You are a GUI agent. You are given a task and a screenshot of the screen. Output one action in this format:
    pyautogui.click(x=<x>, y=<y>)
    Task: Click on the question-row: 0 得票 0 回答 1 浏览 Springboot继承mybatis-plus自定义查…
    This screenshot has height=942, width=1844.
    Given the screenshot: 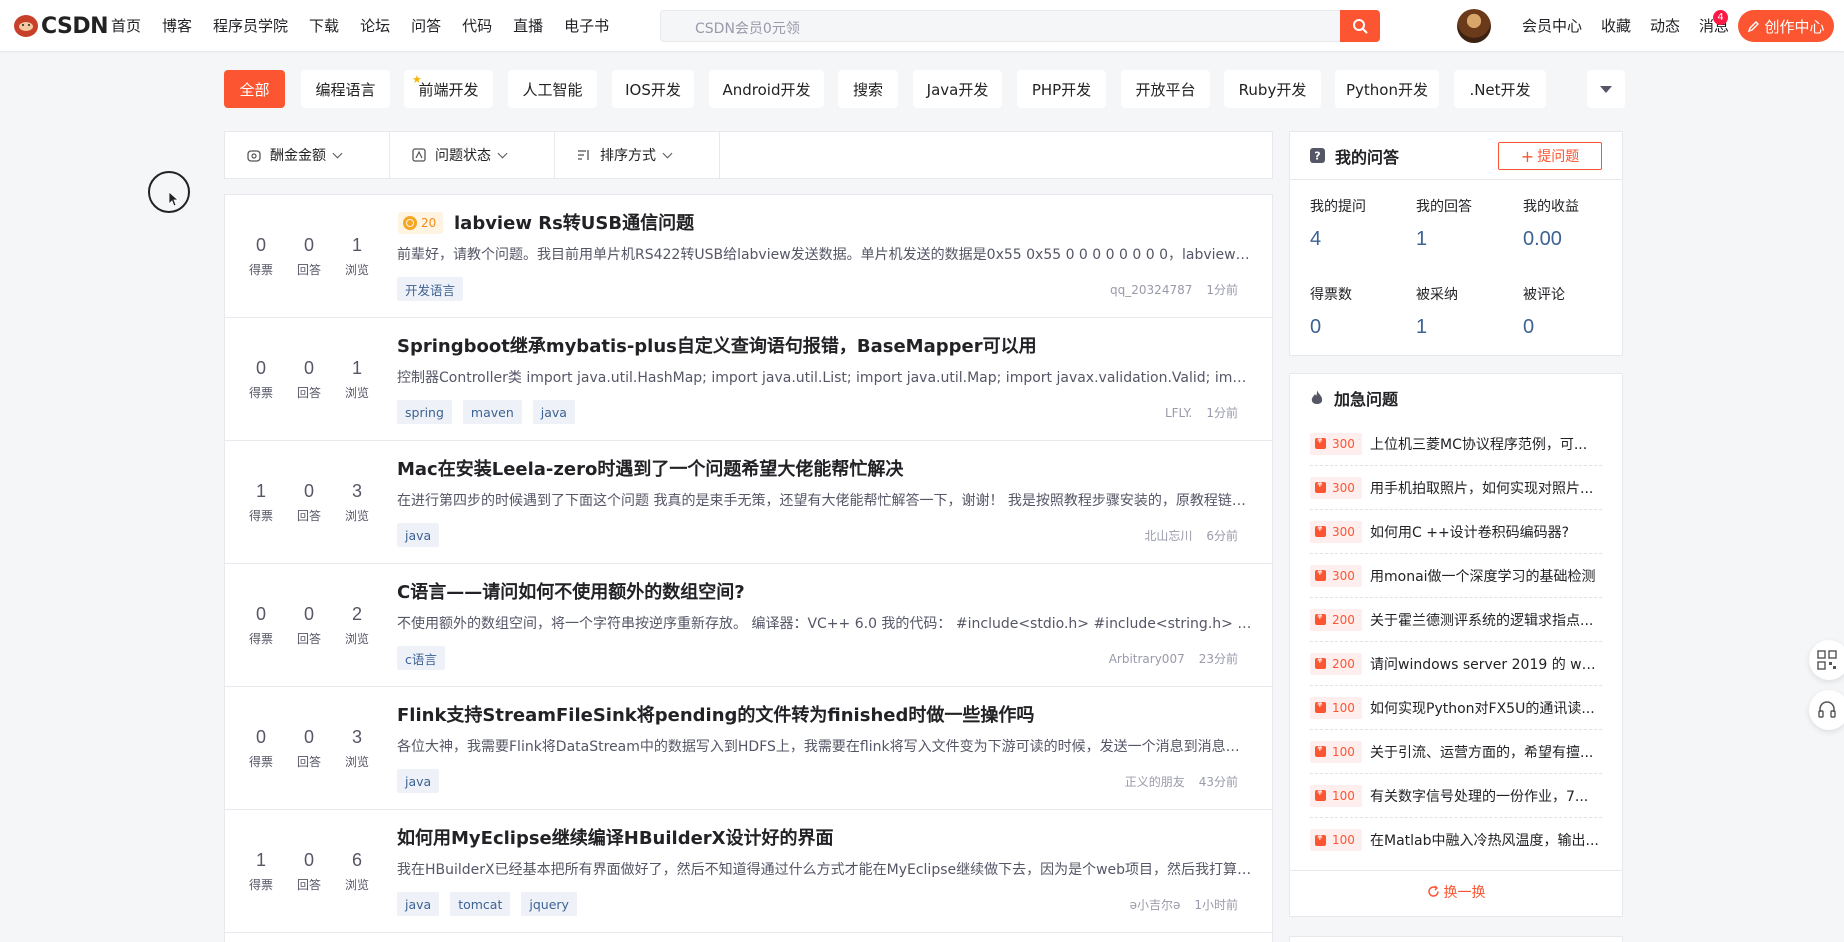 What is the action you would take?
    pyautogui.click(x=748, y=379)
    